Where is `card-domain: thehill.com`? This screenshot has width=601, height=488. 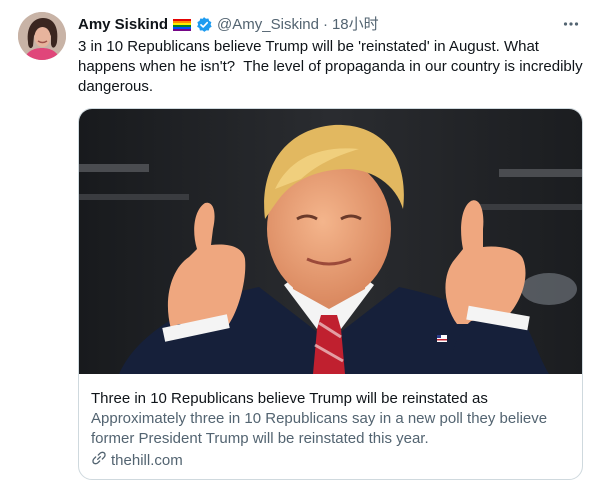 card-domain: thehill.com is located at coordinates (137, 461).